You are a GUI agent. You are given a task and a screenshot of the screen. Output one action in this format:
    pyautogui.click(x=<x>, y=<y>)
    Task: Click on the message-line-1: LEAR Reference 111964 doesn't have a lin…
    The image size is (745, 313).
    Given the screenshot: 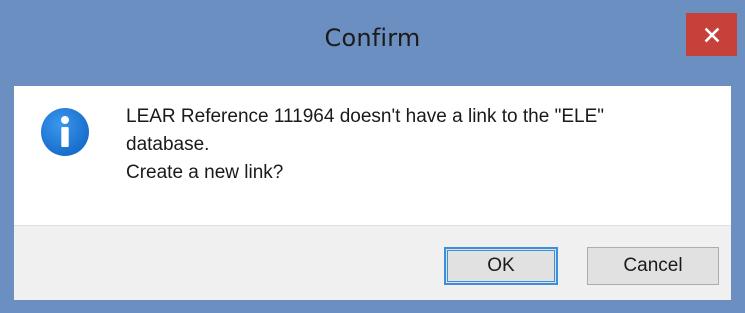 What is the action you would take?
    pyautogui.click(x=365, y=116)
    